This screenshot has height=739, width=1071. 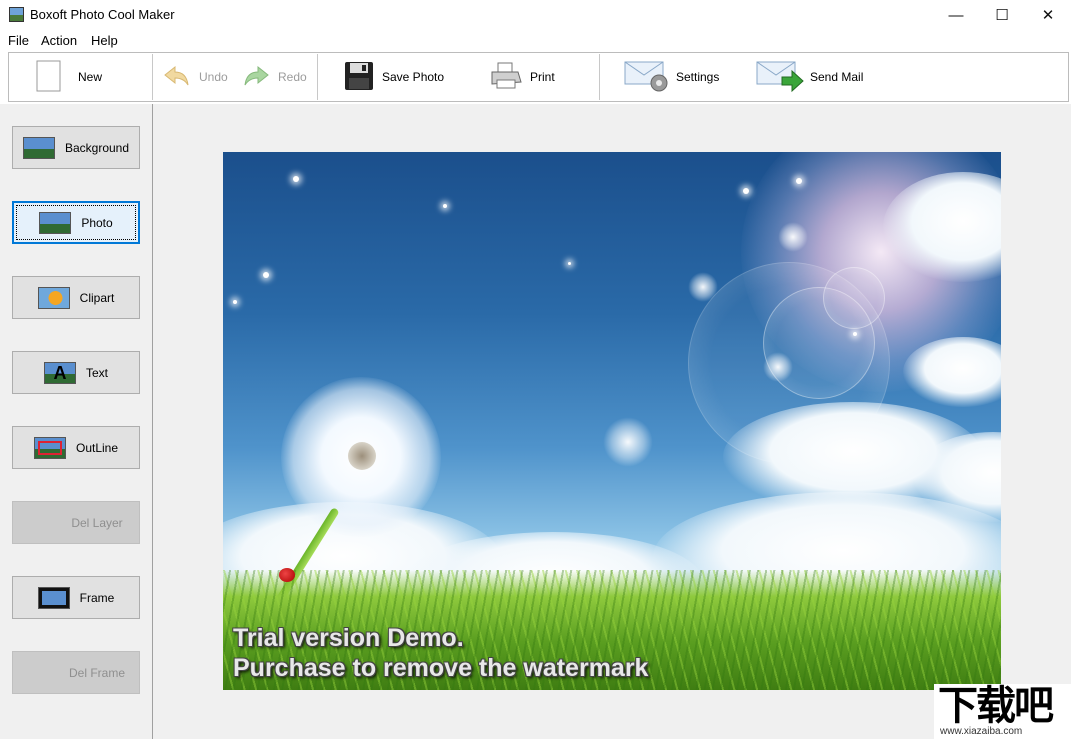 I want to click on clipart-button: Clipart, so click(x=76, y=297).